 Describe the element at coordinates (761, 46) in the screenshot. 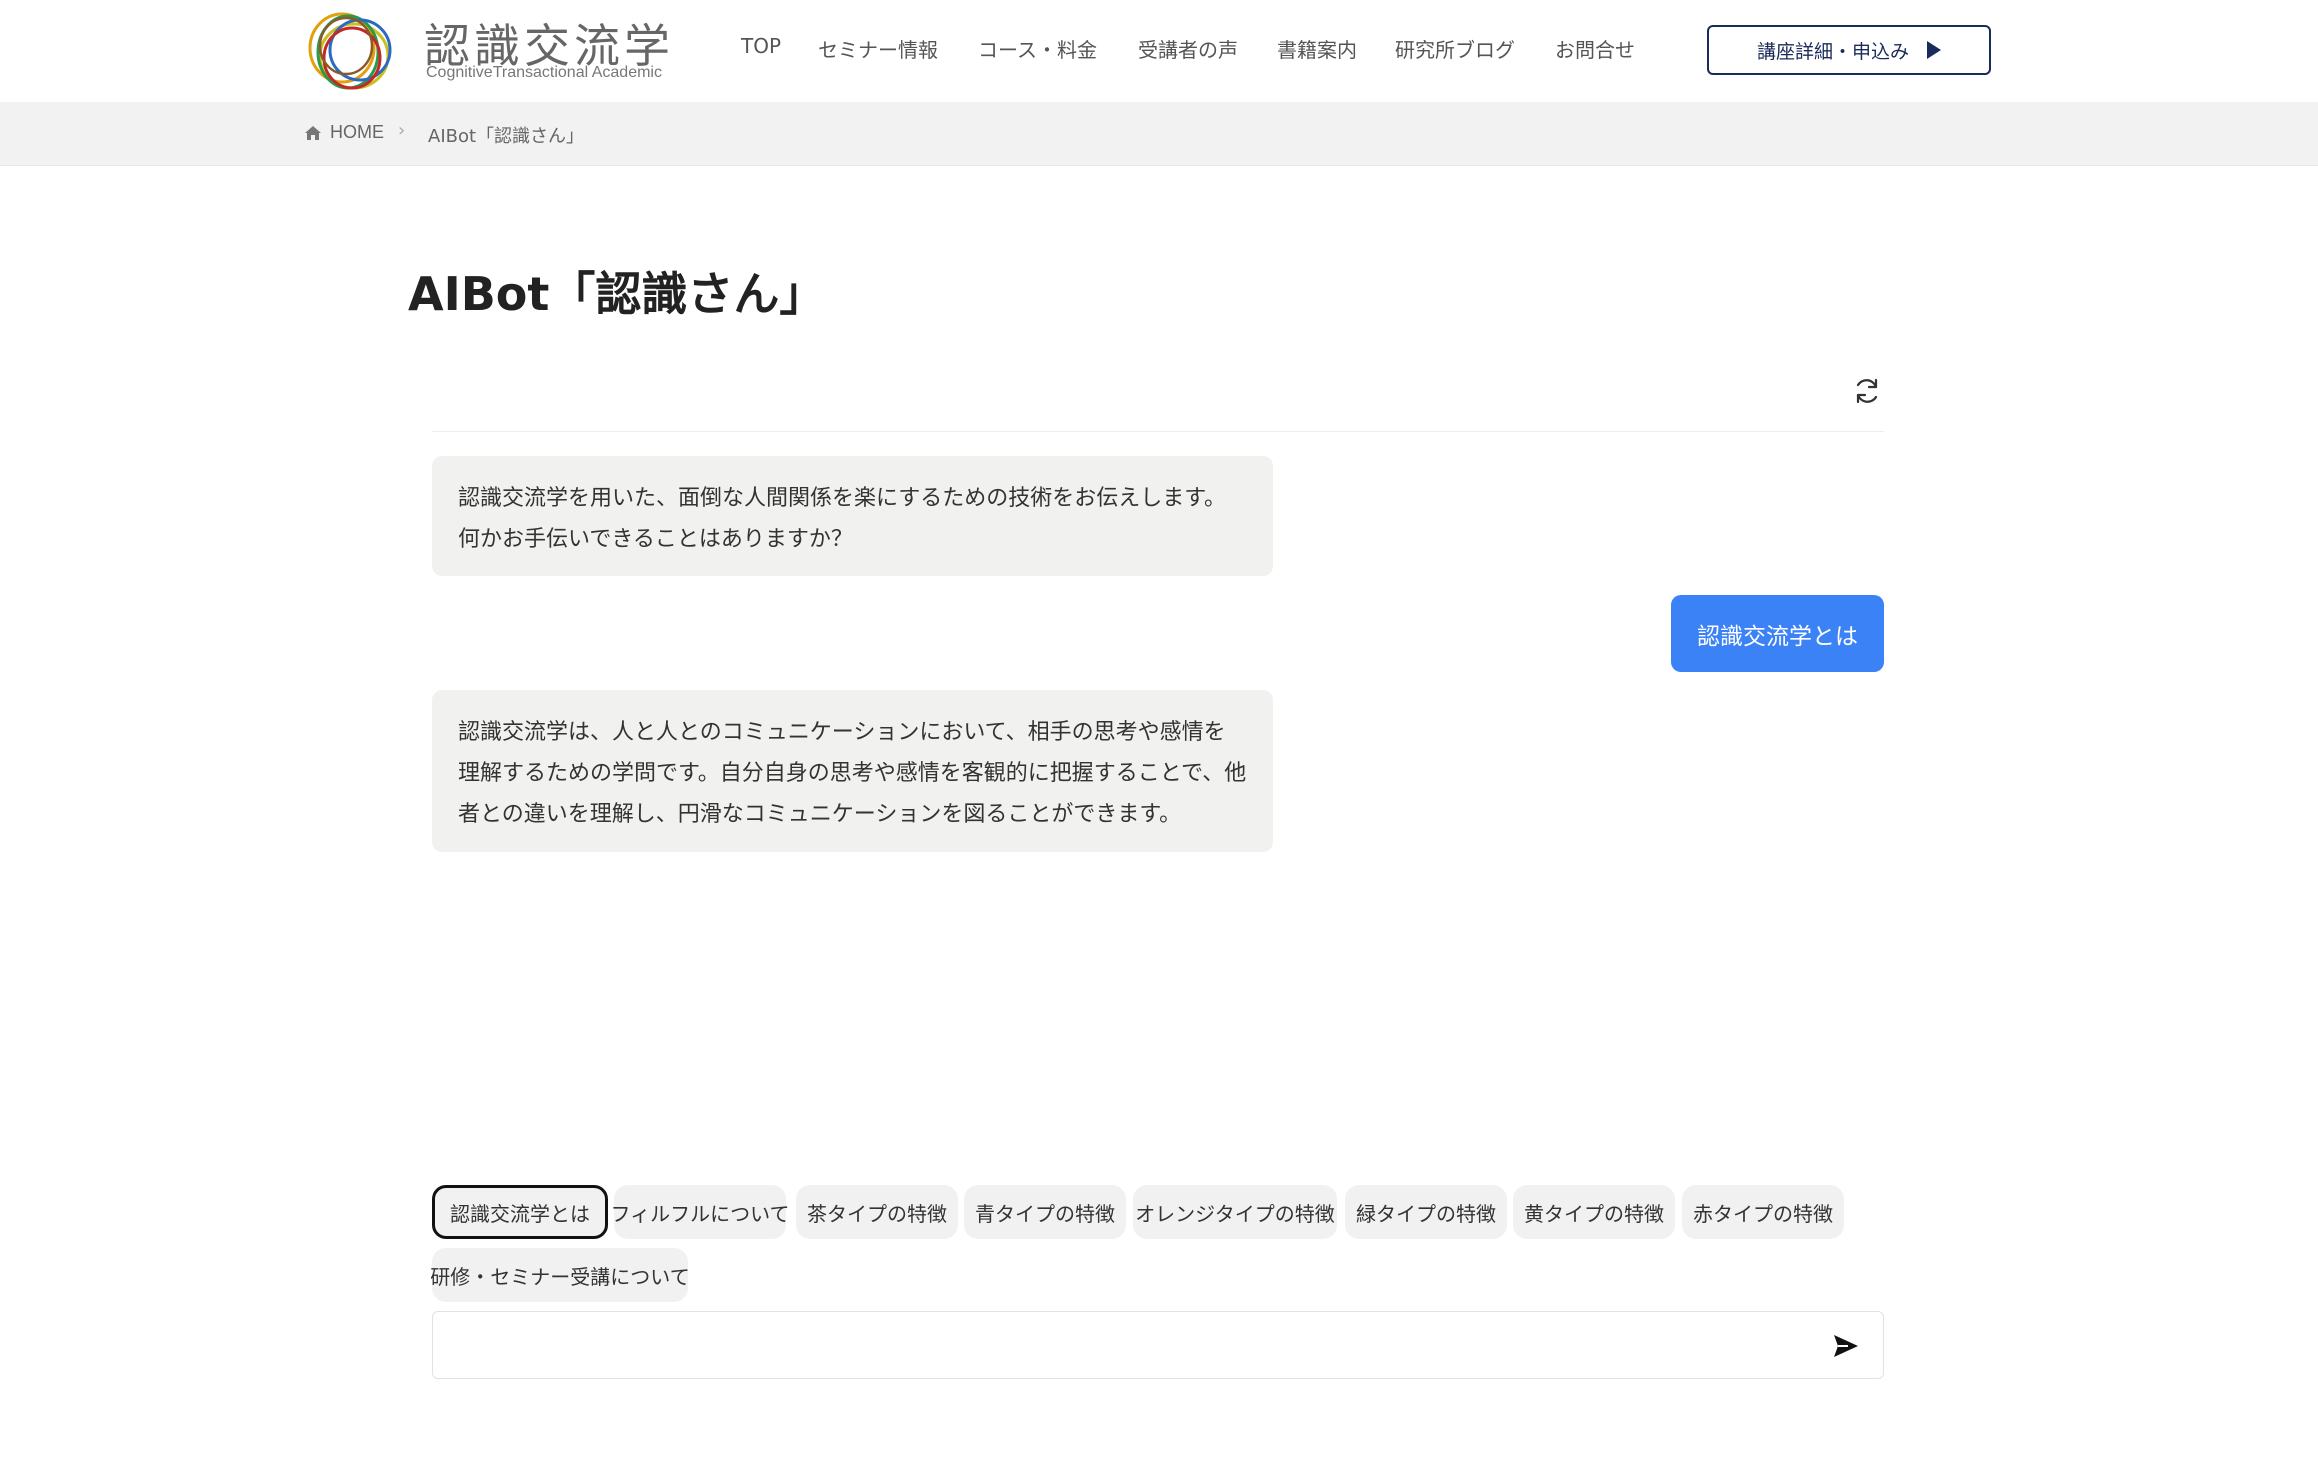

I see `nav-item-top: TOP` at that location.